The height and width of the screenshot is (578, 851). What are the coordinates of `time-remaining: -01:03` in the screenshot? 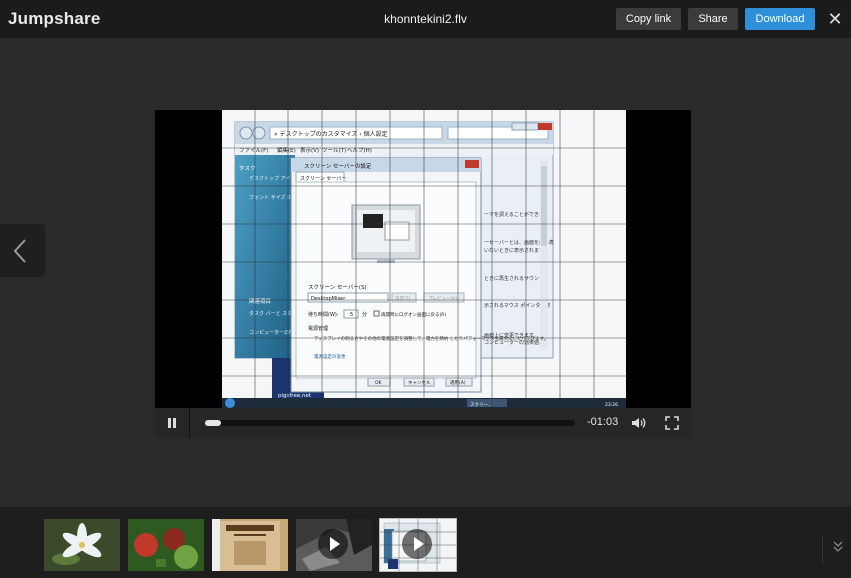 It's located at (603, 422).